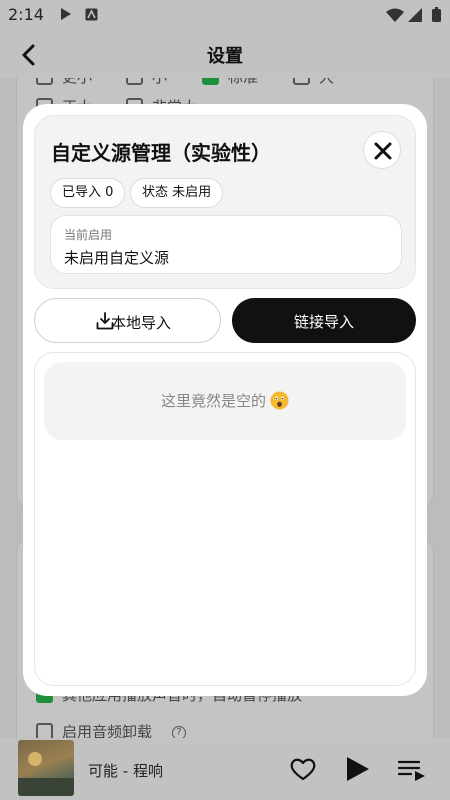 This screenshot has height=800, width=450. I want to click on status-time: 2:14, so click(26, 14).